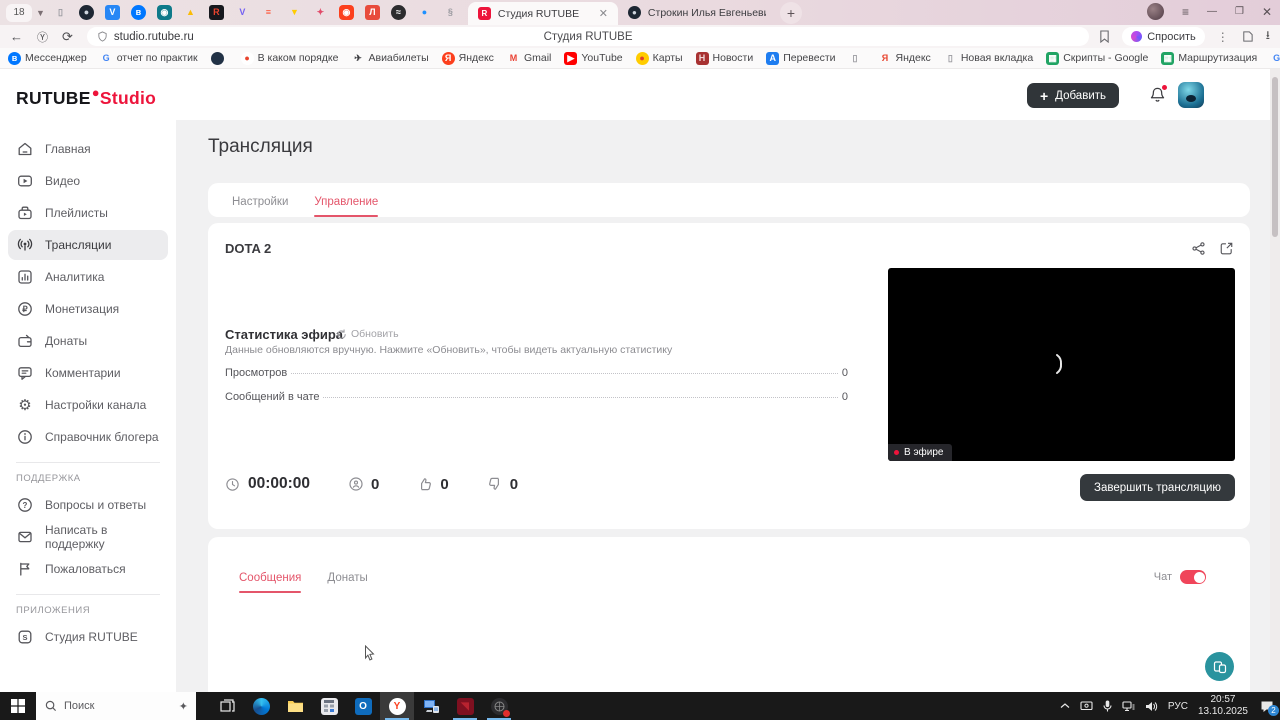 The height and width of the screenshot is (720, 1280). Describe the element at coordinates (60, 12) in the screenshot. I see `pinned-tab-icon: ▯` at that location.